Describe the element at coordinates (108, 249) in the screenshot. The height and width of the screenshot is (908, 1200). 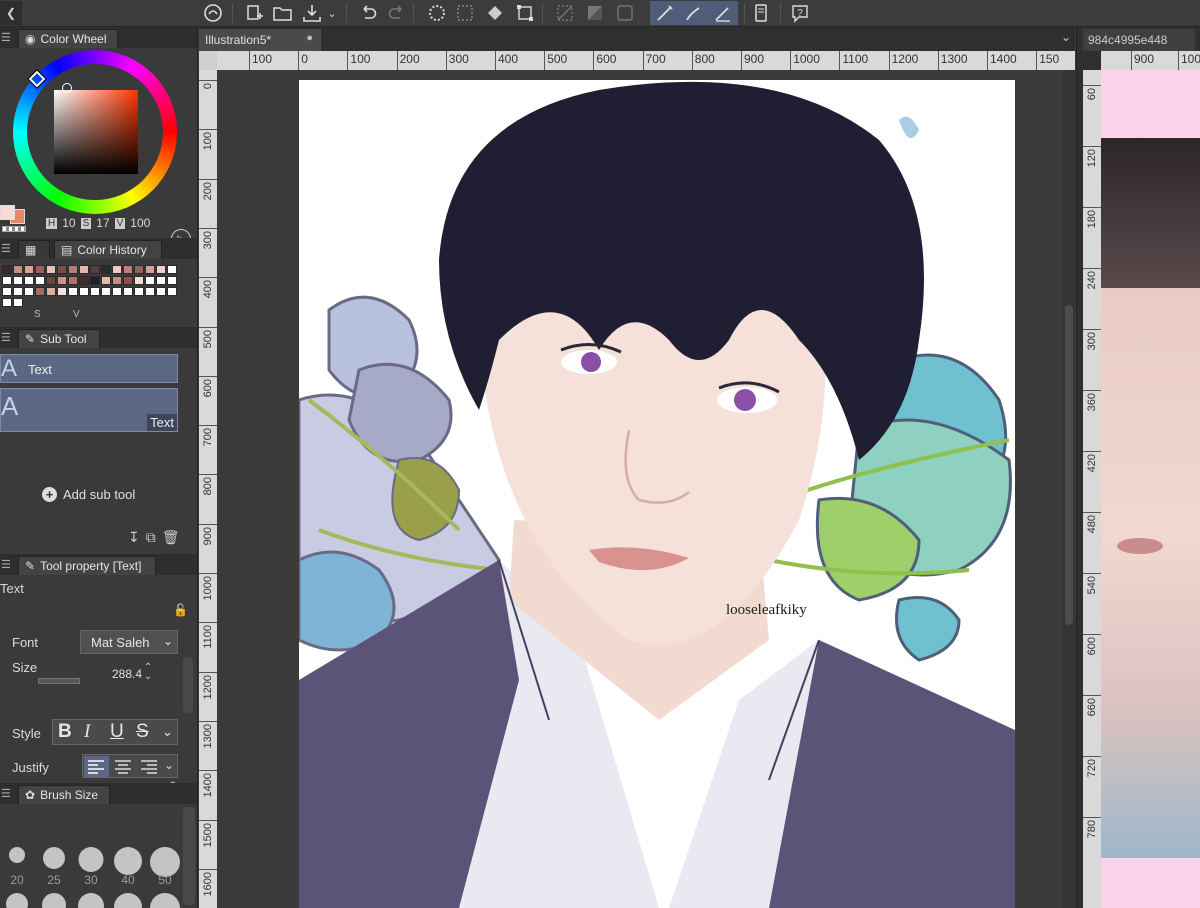
I see `tab-color-history: ▤ Color History` at that location.